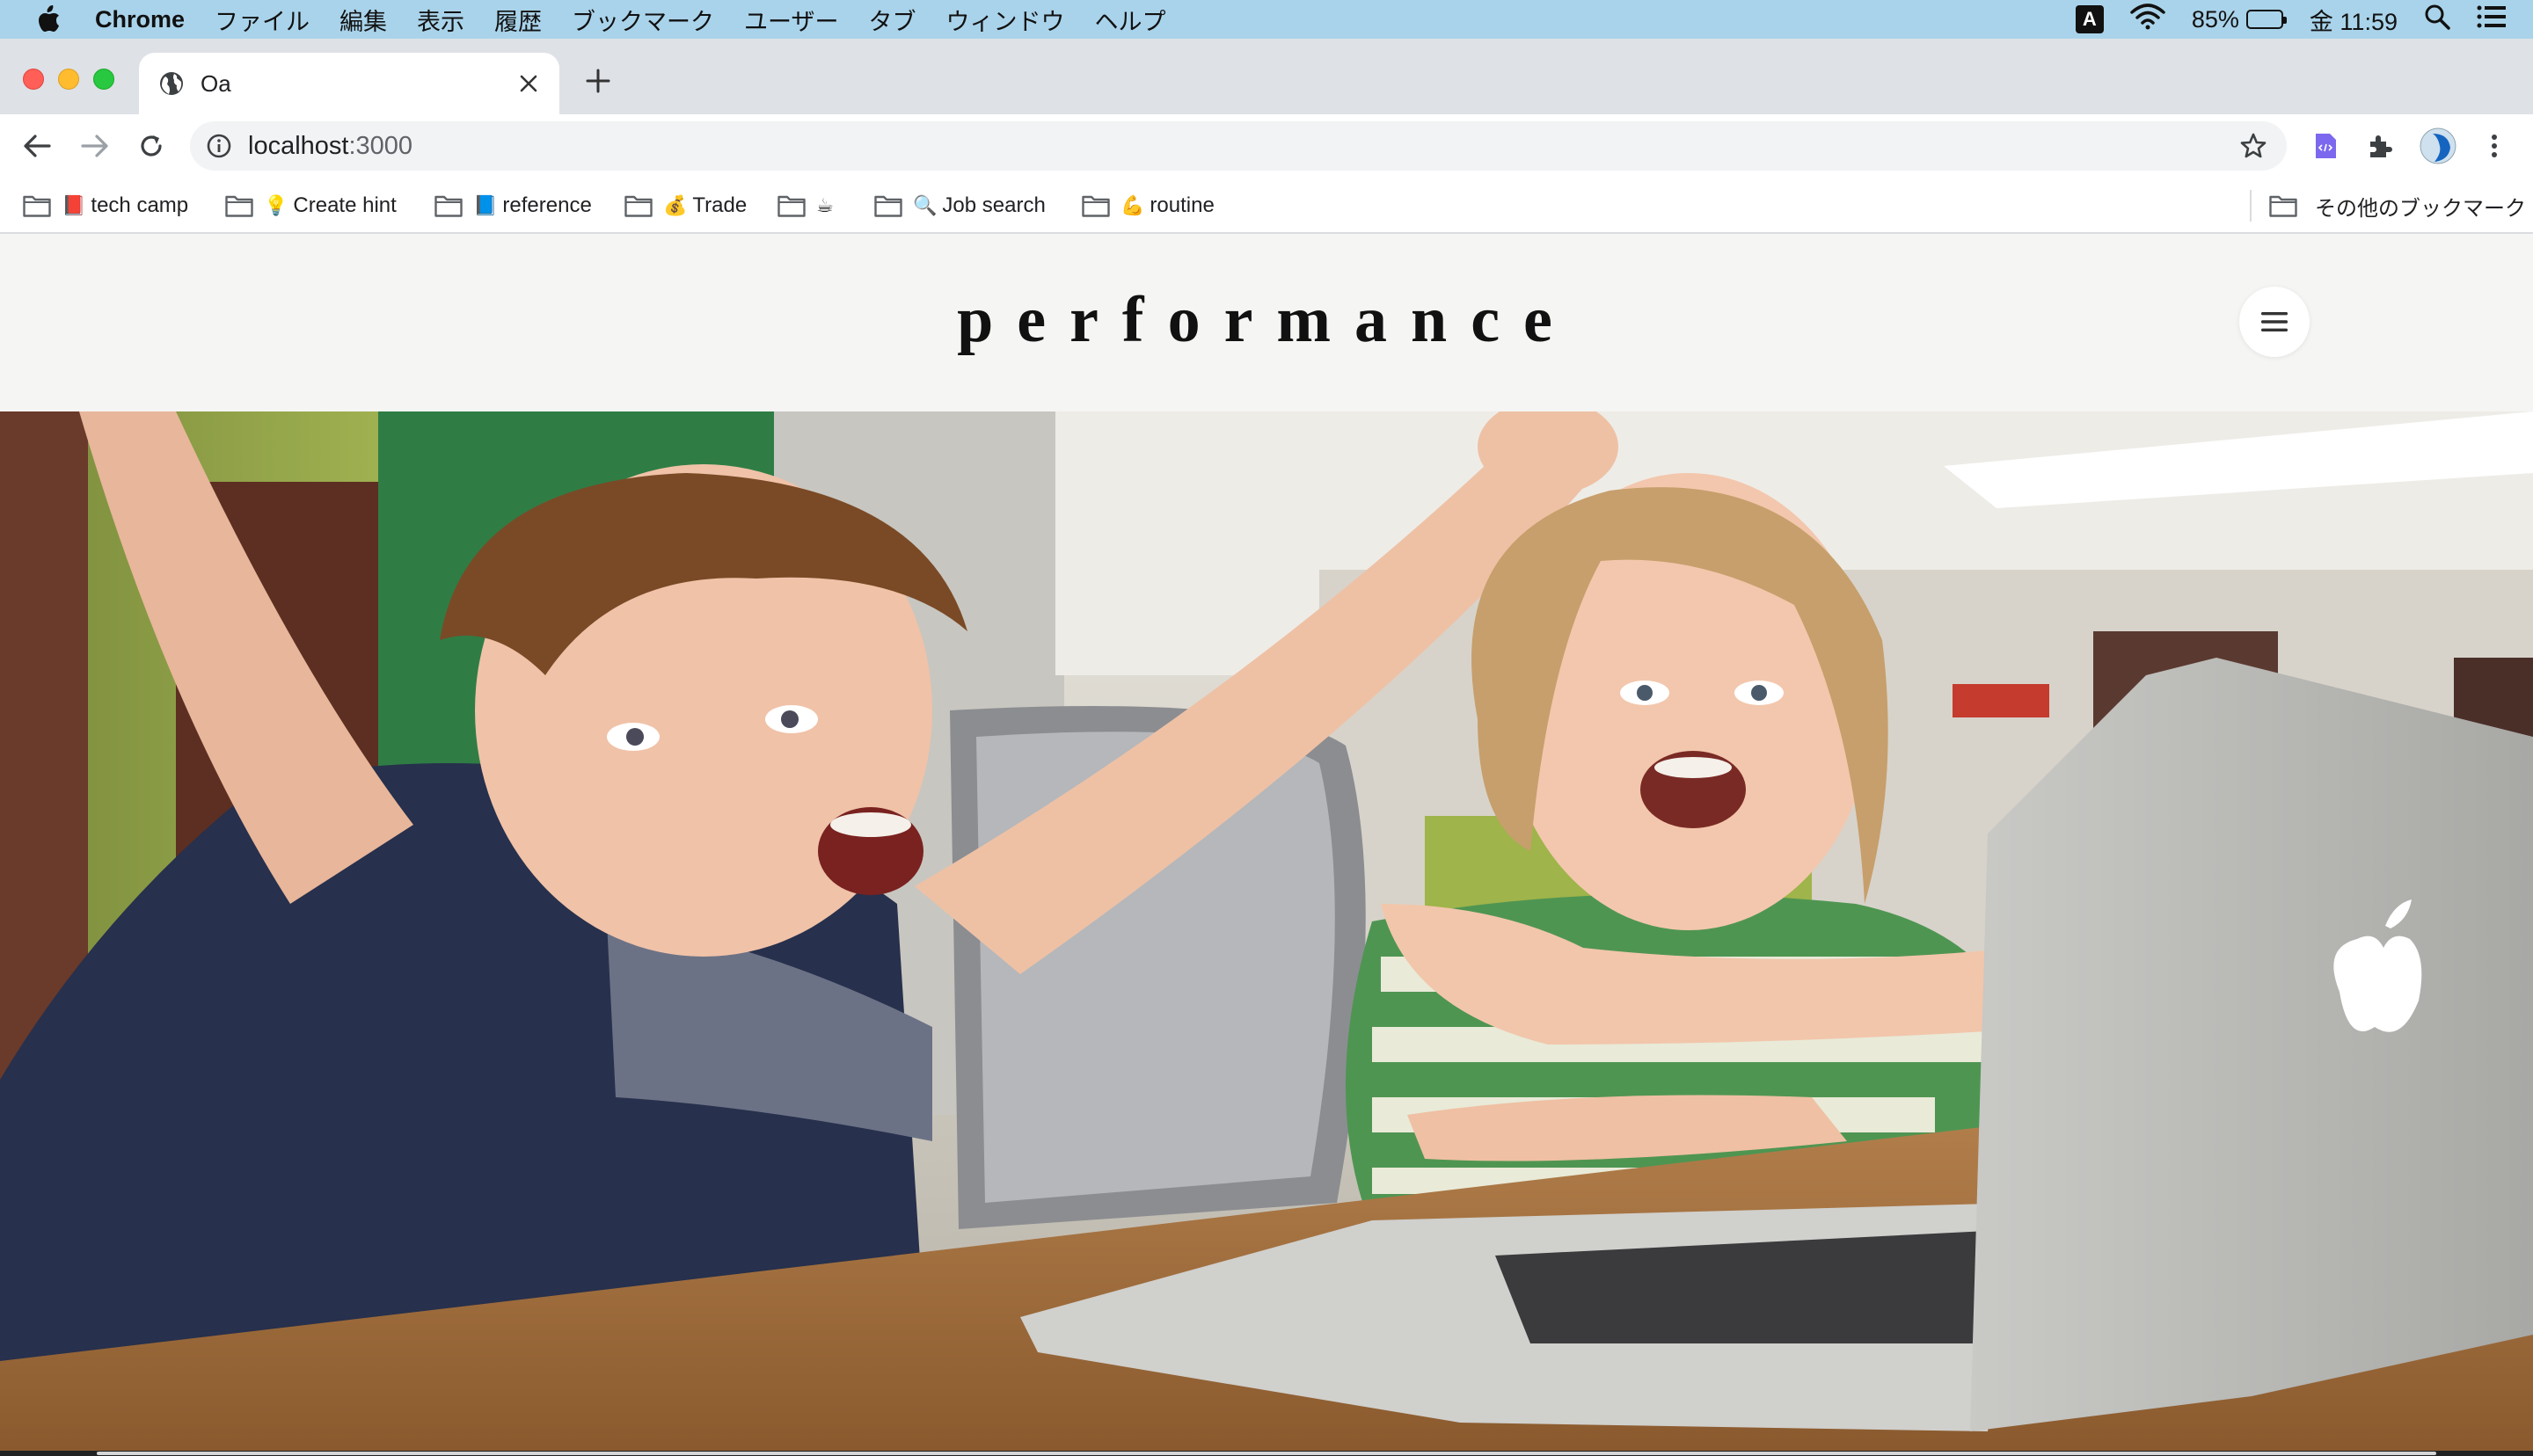  I want to click on bookmark-emoji: 📕, so click(74, 205).